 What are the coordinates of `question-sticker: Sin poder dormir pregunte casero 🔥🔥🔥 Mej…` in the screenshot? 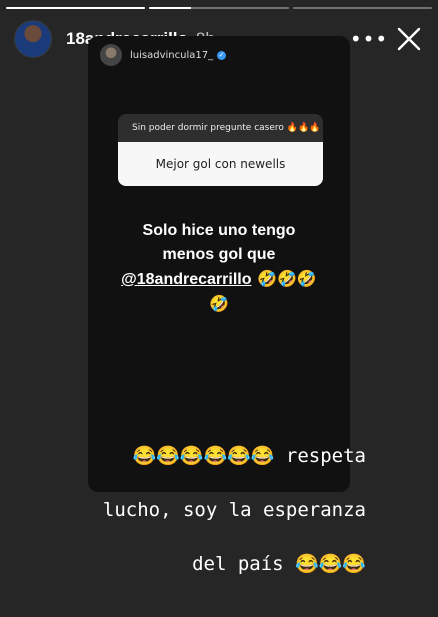 It's located at (220, 150).